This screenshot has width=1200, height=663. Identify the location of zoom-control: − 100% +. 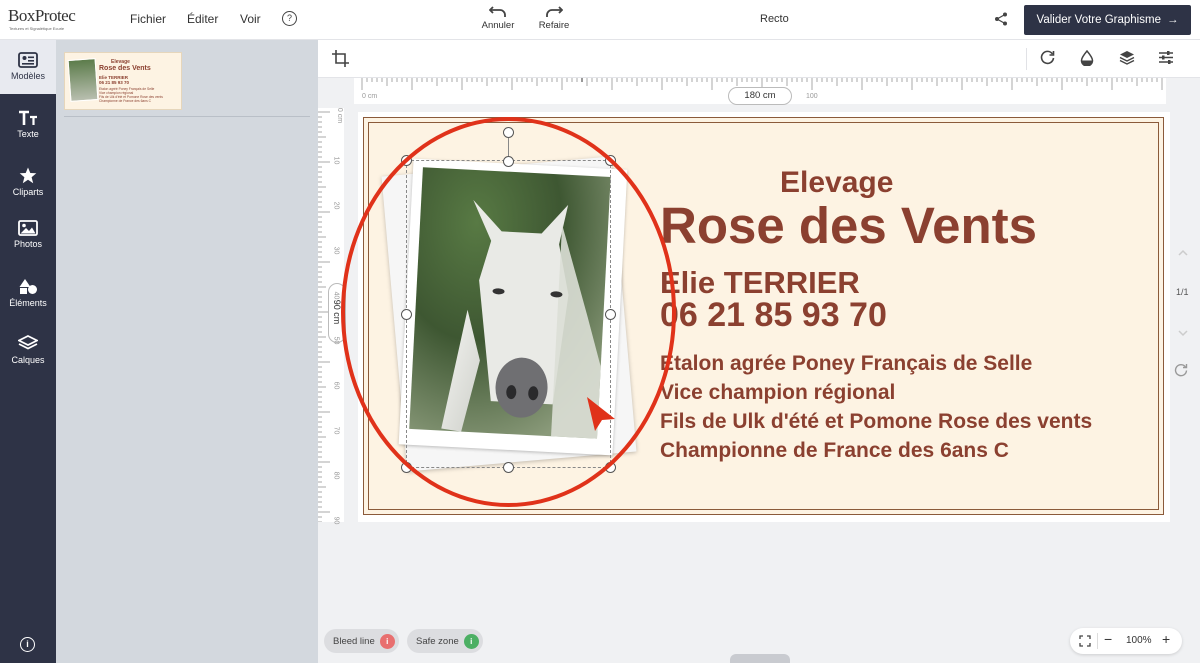
(1126, 641).